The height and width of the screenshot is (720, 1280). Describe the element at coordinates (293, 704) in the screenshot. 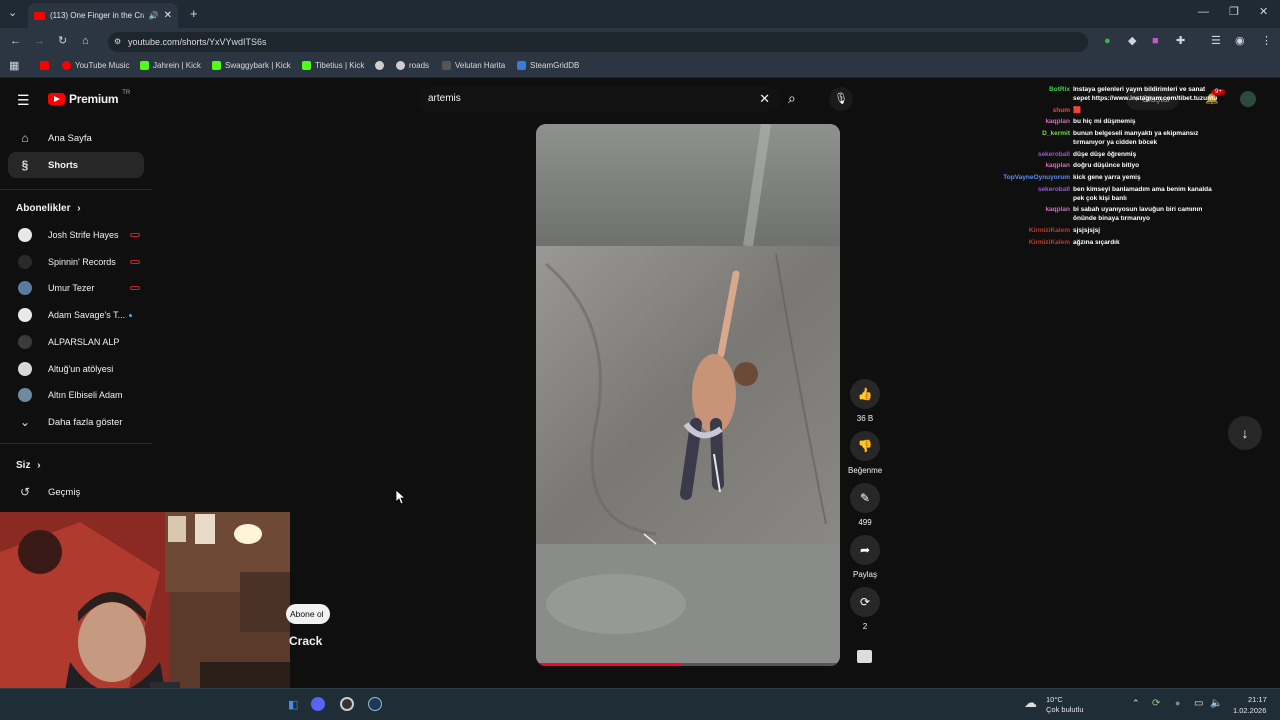

I see `taskbar-app-icon: ◧` at that location.